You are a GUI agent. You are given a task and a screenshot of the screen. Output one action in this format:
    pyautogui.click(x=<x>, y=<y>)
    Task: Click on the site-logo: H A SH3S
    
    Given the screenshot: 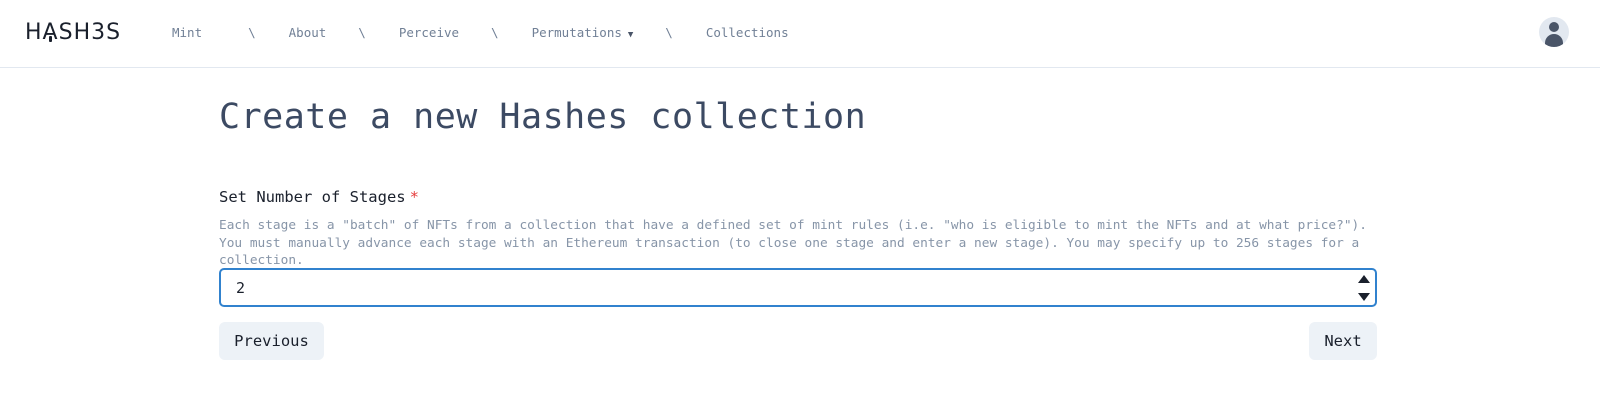 What is the action you would take?
    pyautogui.click(x=73, y=32)
    